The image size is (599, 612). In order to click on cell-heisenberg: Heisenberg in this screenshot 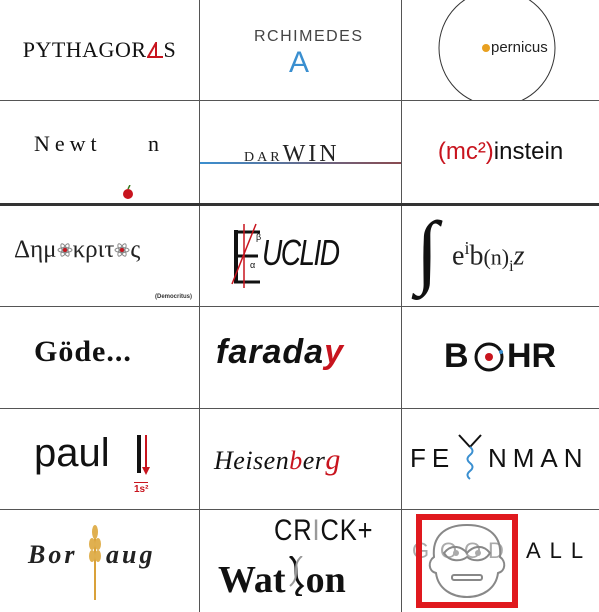, I will do `click(300, 459)`.